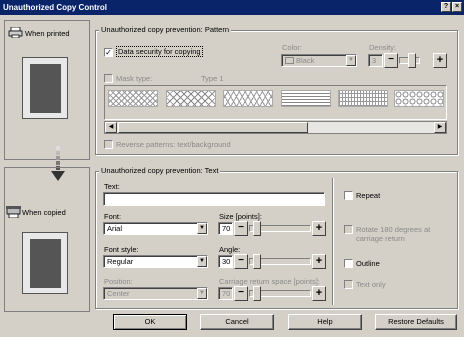 The height and width of the screenshot is (337, 464). Describe the element at coordinates (202, 261) in the screenshot. I see `font-style-dropdown-icon: ▼` at that location.